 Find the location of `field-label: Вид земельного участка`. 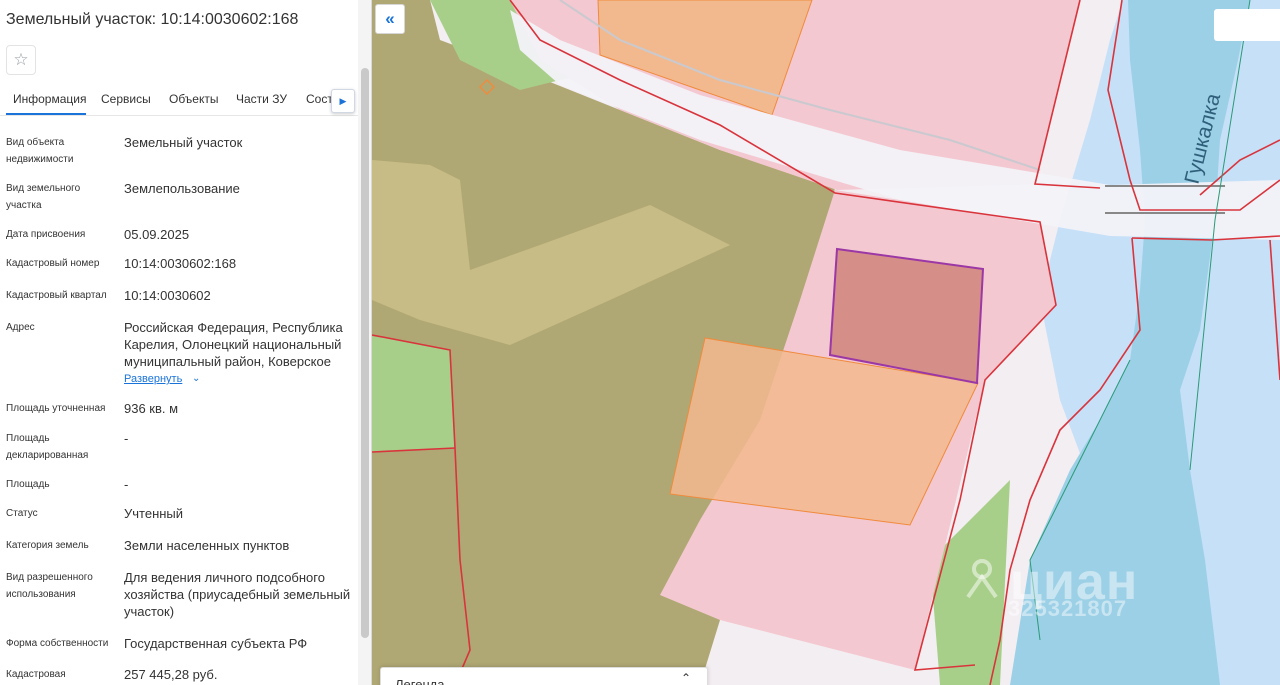

field-label: Вид земельного участка is located at coordinates (43, 197).